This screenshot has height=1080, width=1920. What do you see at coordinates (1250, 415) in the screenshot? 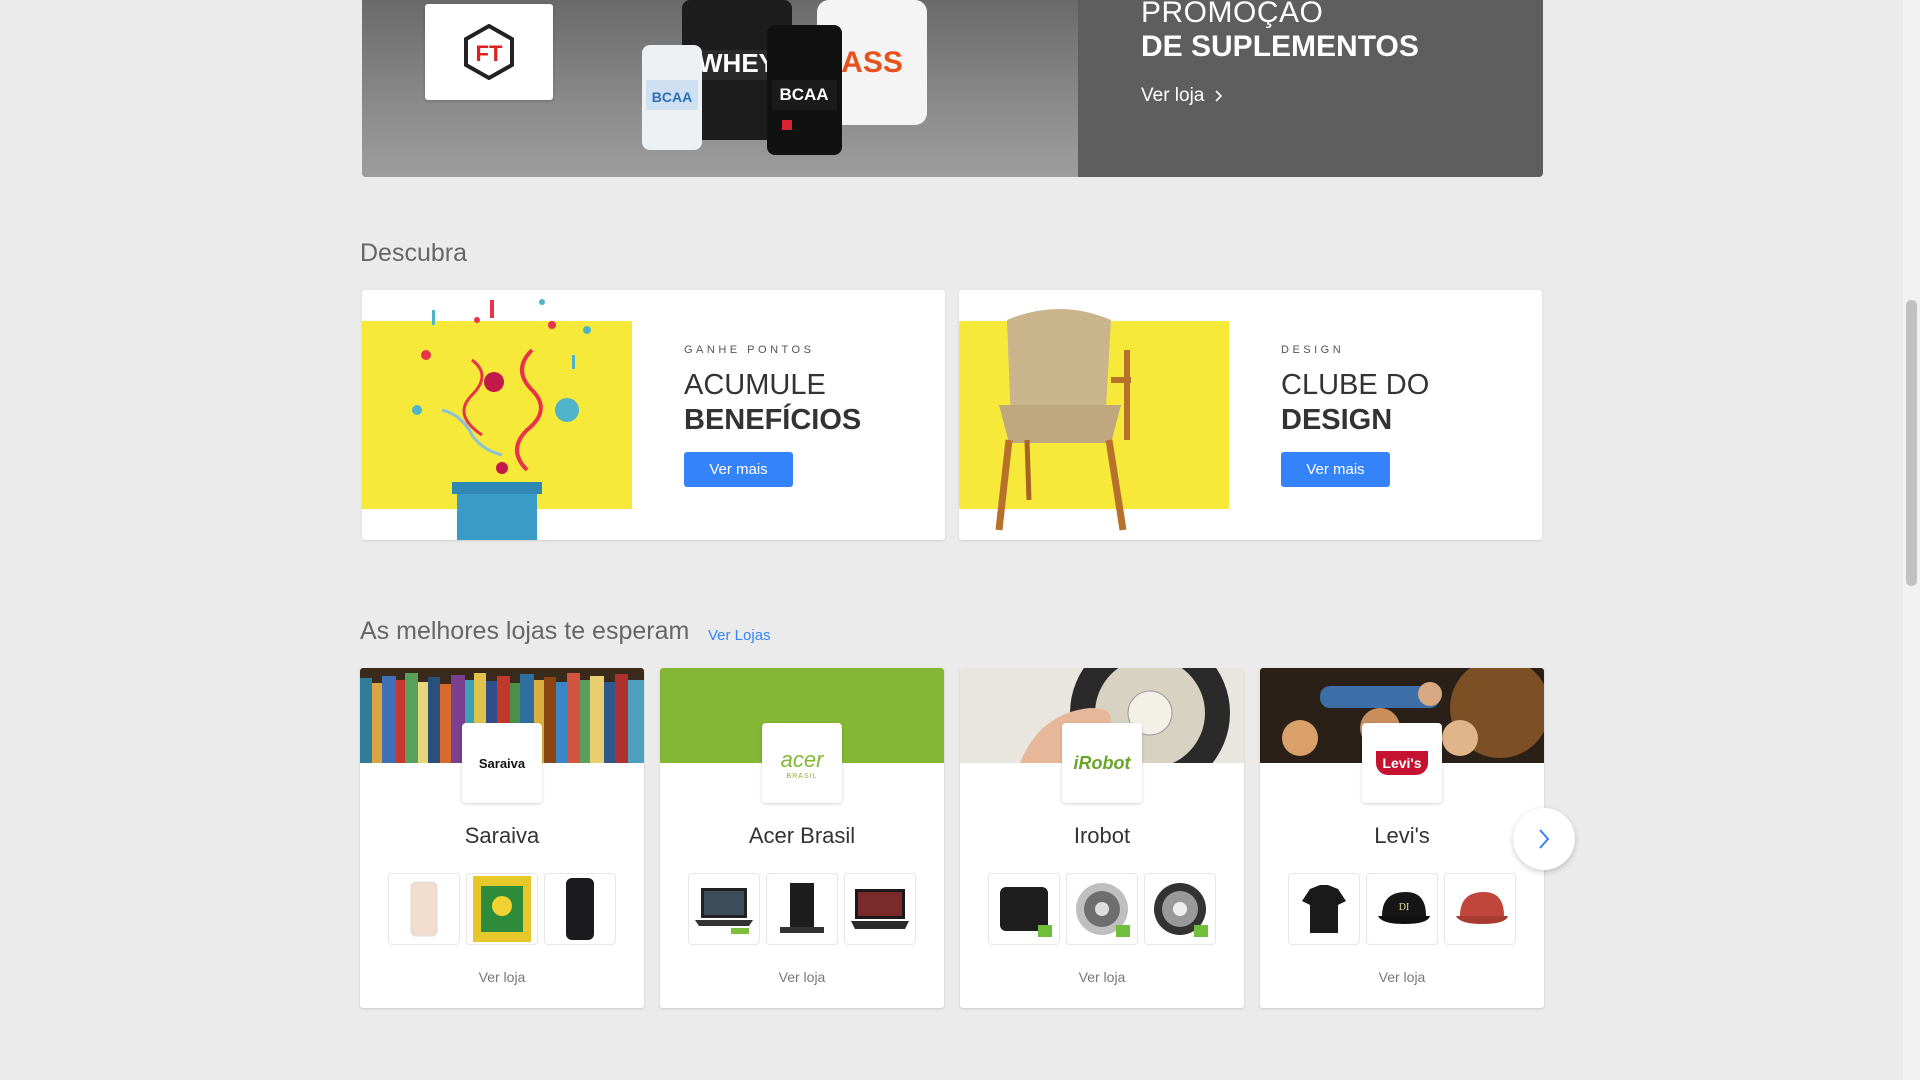
I see `design-club-card: DESIGN CLUBE DO DESIGN Ver mais` at bounding box center [1250, 415].